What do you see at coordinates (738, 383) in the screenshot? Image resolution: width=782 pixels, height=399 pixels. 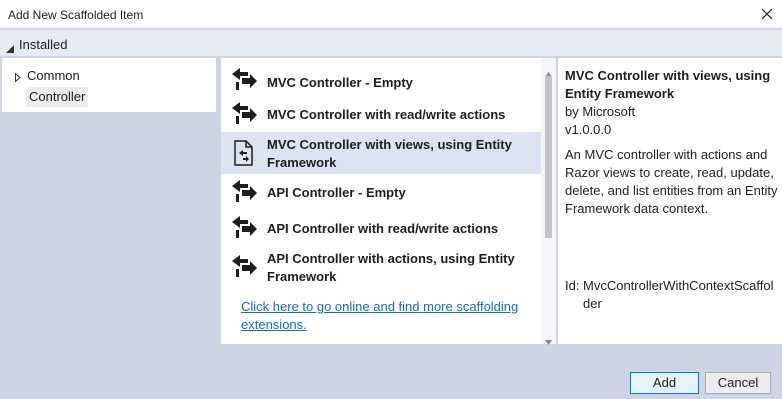 I see `cancel-button: Cancel` at bounding box center [738, 383].